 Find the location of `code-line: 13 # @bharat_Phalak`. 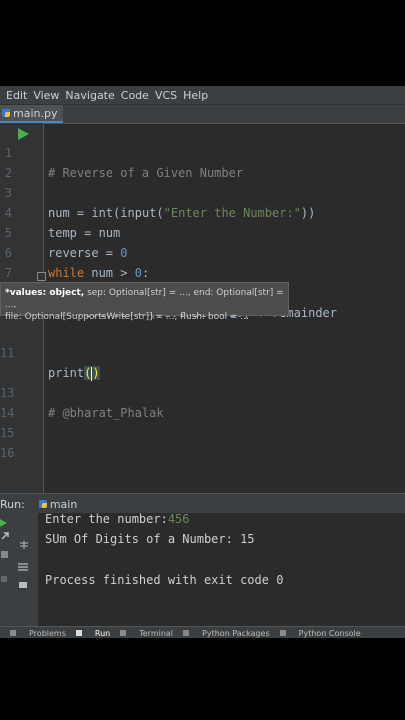

code-line: 13 # @bharat_Phalak is located at coordinates (202, 391).